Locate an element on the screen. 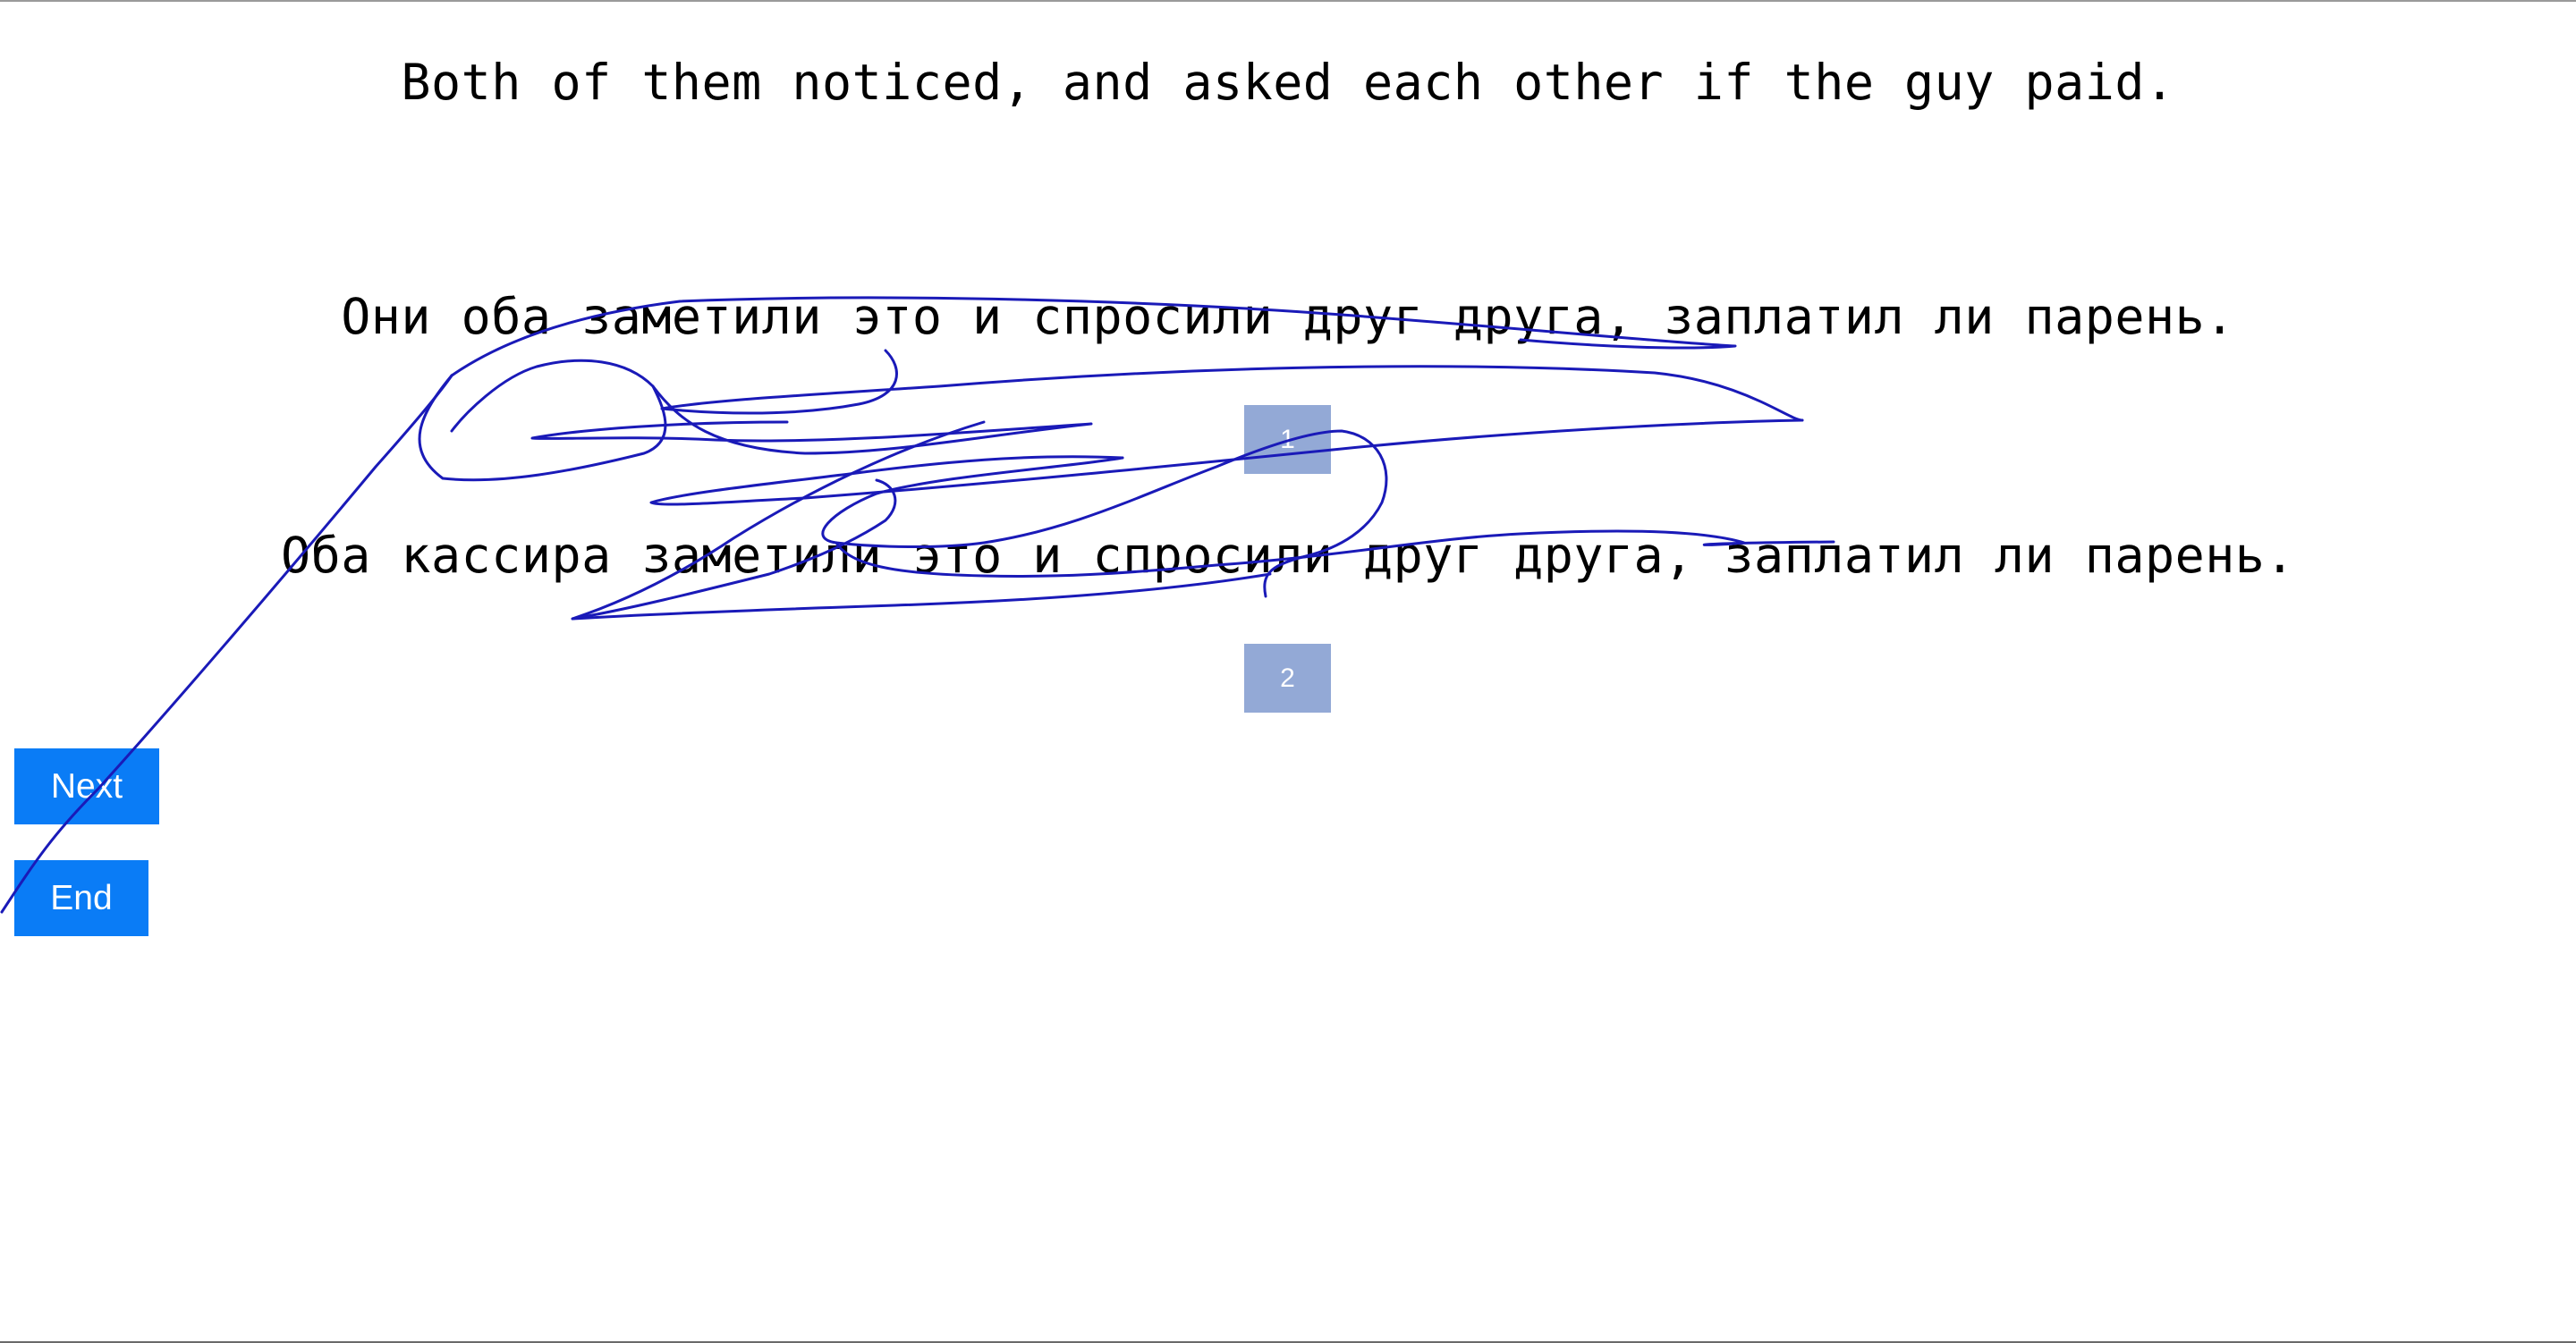  scribble-stroke-tail is located at coordinates (226, 644).